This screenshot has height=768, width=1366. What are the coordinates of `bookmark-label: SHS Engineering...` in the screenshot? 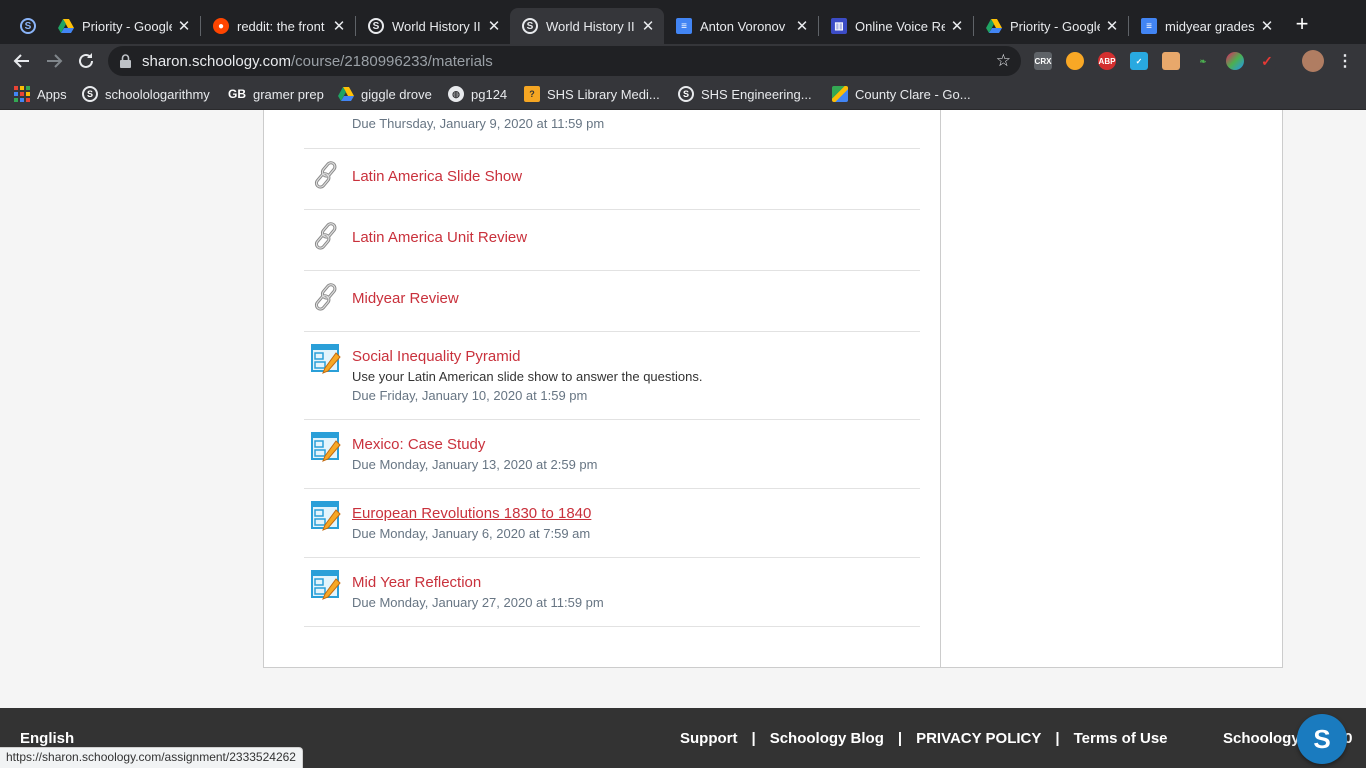 It's located at (756, 94).